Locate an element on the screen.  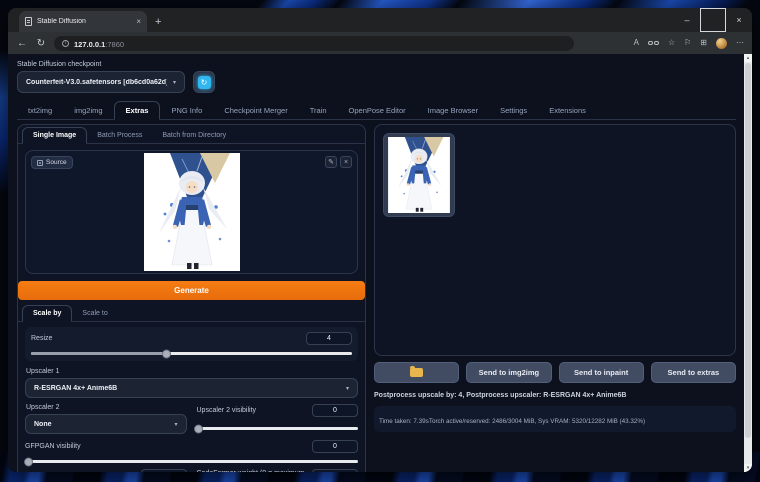
more-menu-icon: ⋯ is located at coordinates (740, 43).